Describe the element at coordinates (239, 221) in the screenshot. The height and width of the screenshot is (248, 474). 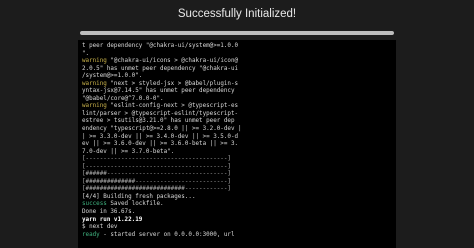
I see `terminal-line: yarn run v1.22.19` at that location.